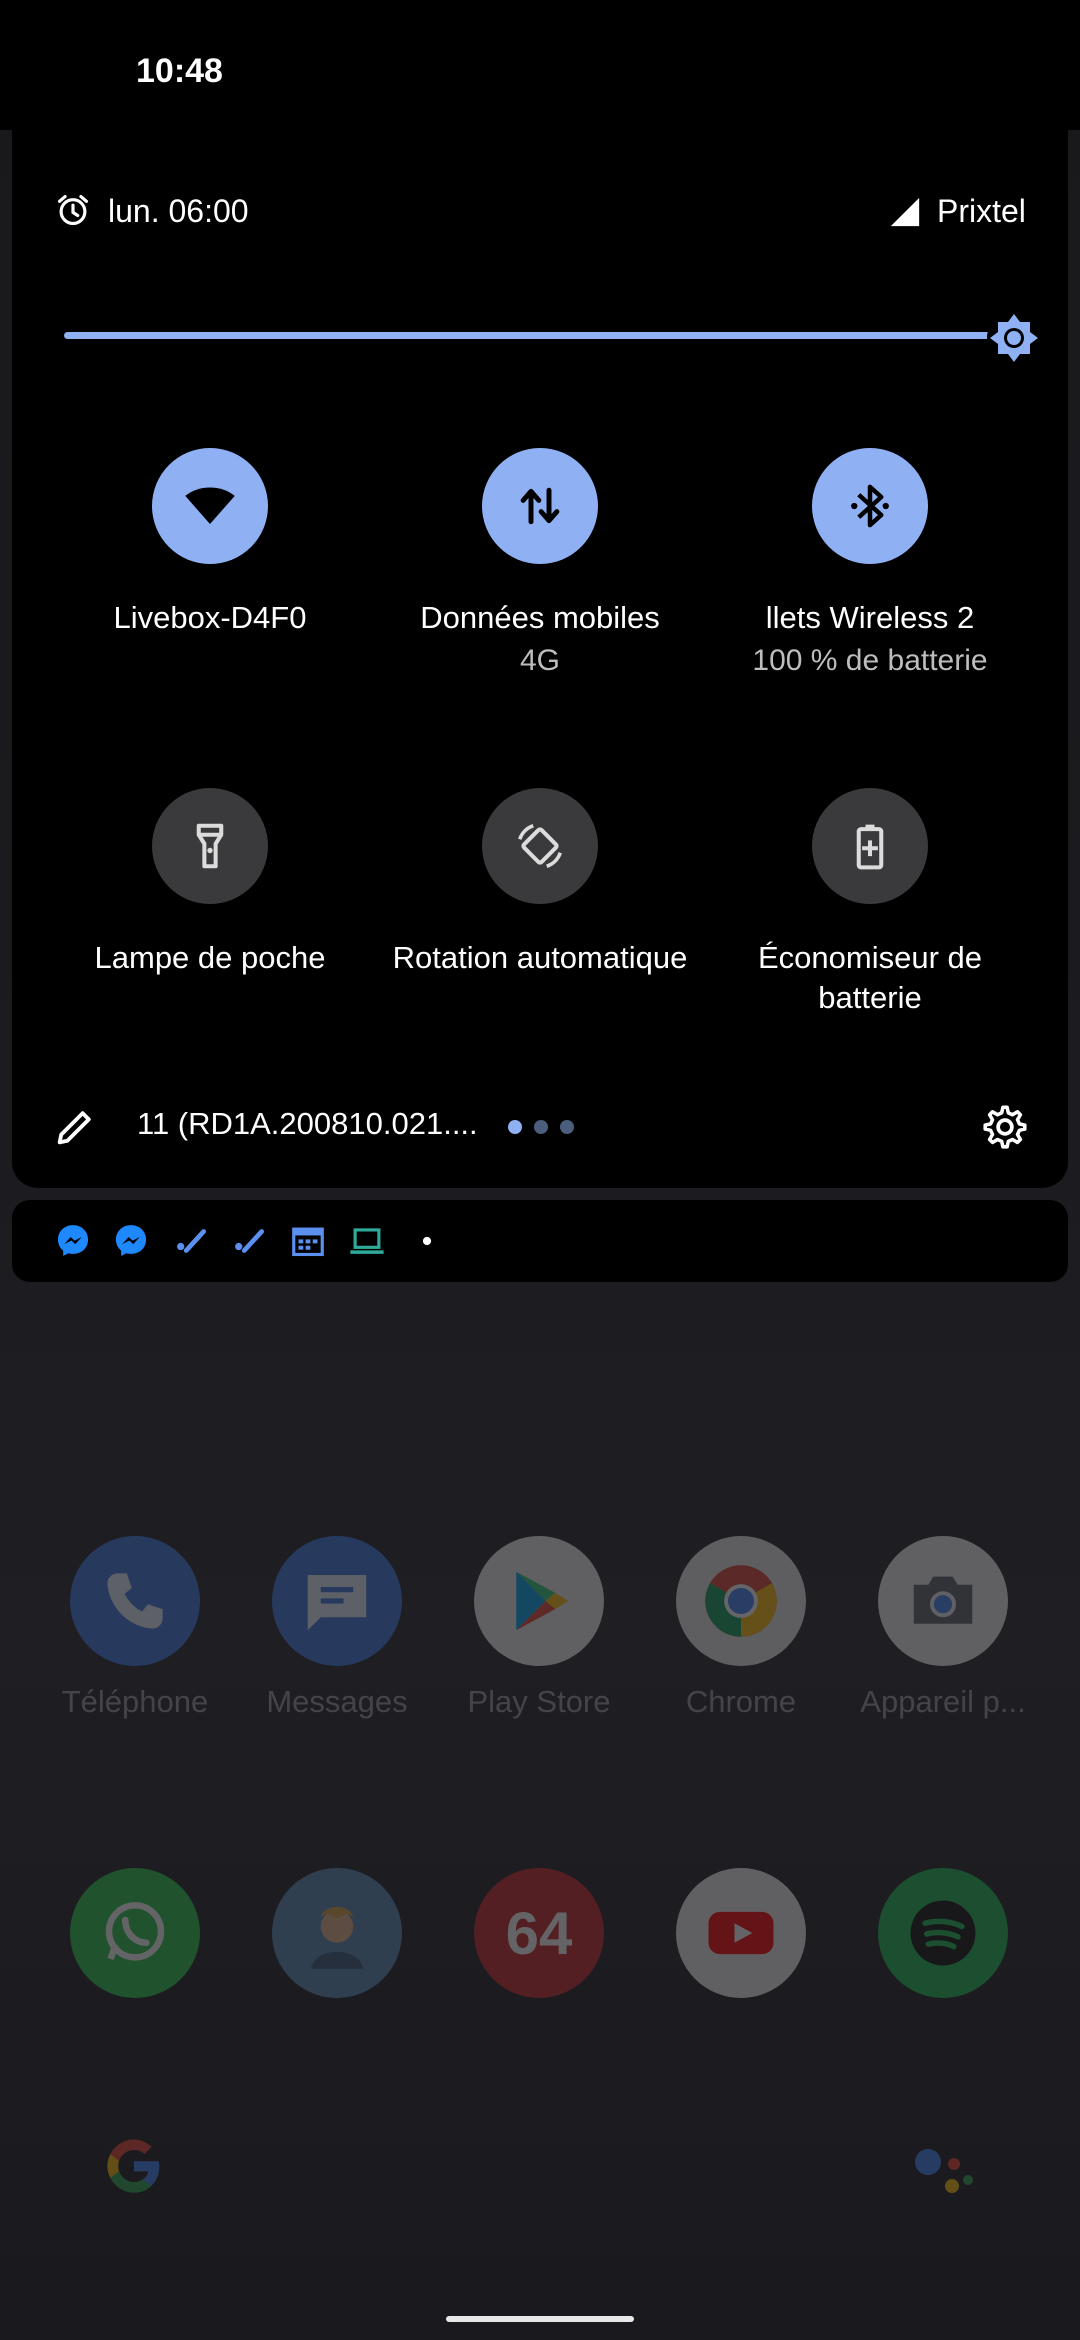 This screenshot has width=1080, height=2340. What do you see at coordinates (210, 957) in the screenshot?
I see `tile-flashlight-label: Lampe de poche` at bounding box center [210, 957].